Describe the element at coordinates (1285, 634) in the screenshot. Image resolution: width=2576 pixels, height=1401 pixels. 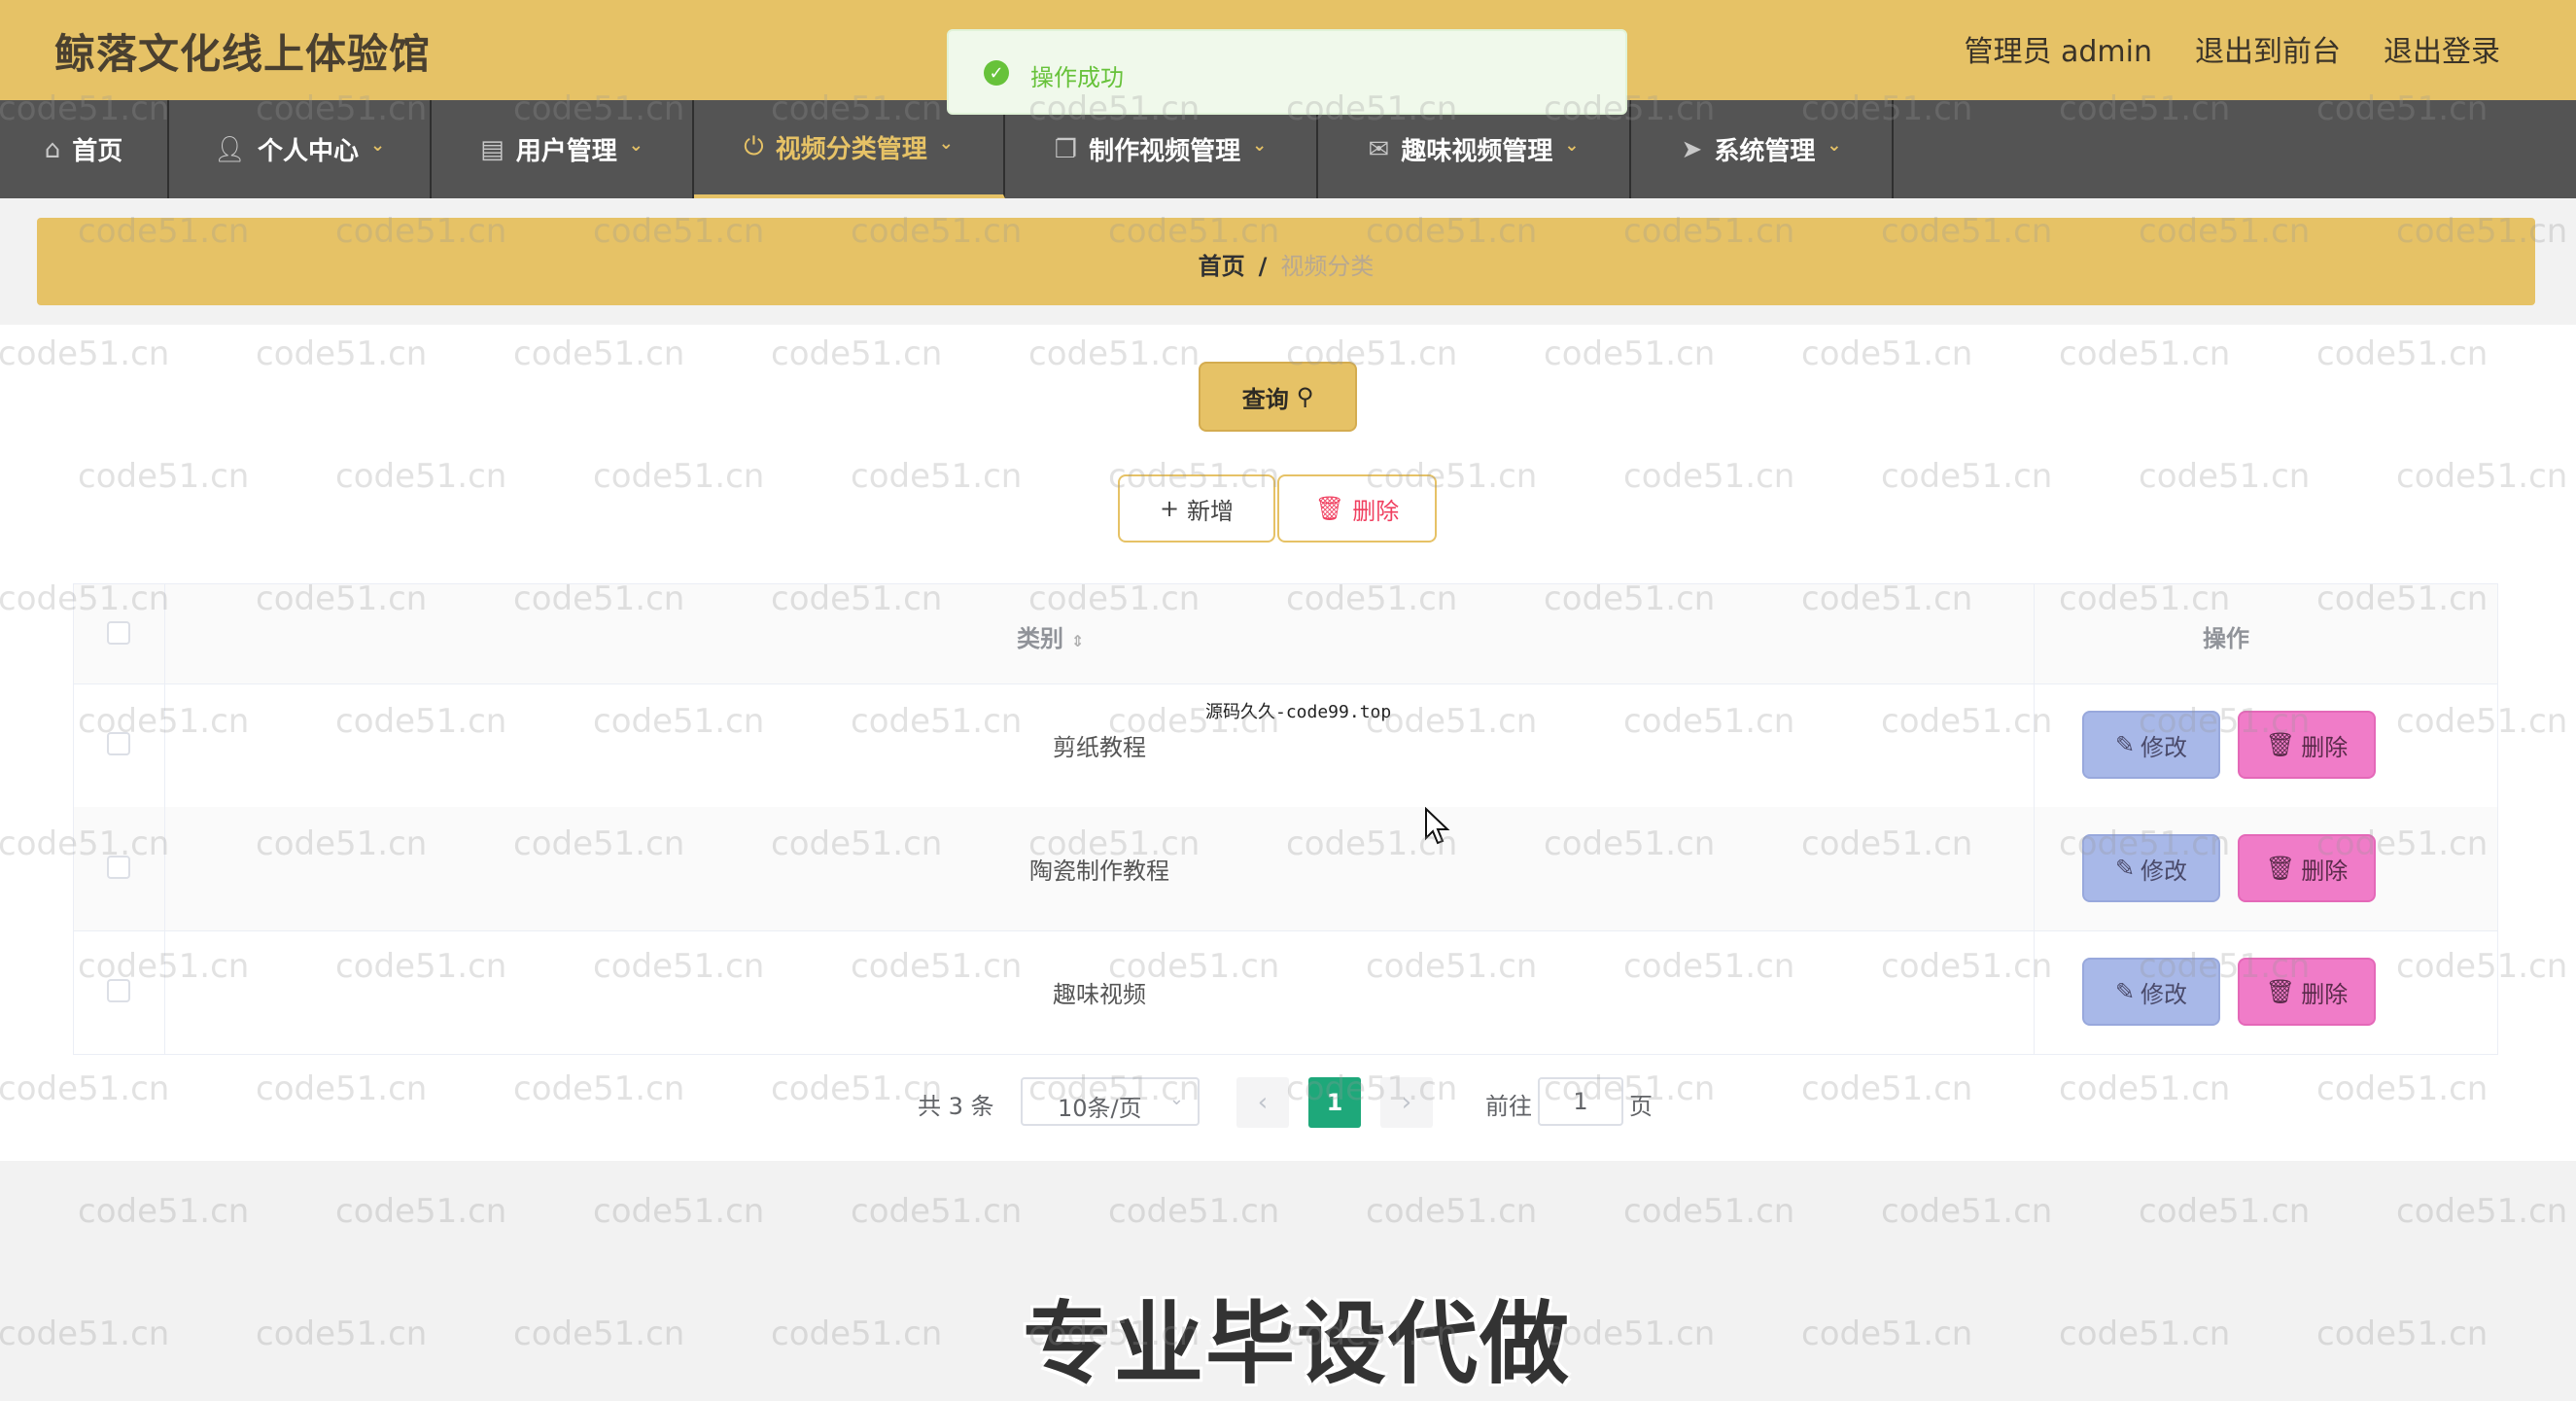
I see `table-header: 类别 ⇕ 操作` at that location.